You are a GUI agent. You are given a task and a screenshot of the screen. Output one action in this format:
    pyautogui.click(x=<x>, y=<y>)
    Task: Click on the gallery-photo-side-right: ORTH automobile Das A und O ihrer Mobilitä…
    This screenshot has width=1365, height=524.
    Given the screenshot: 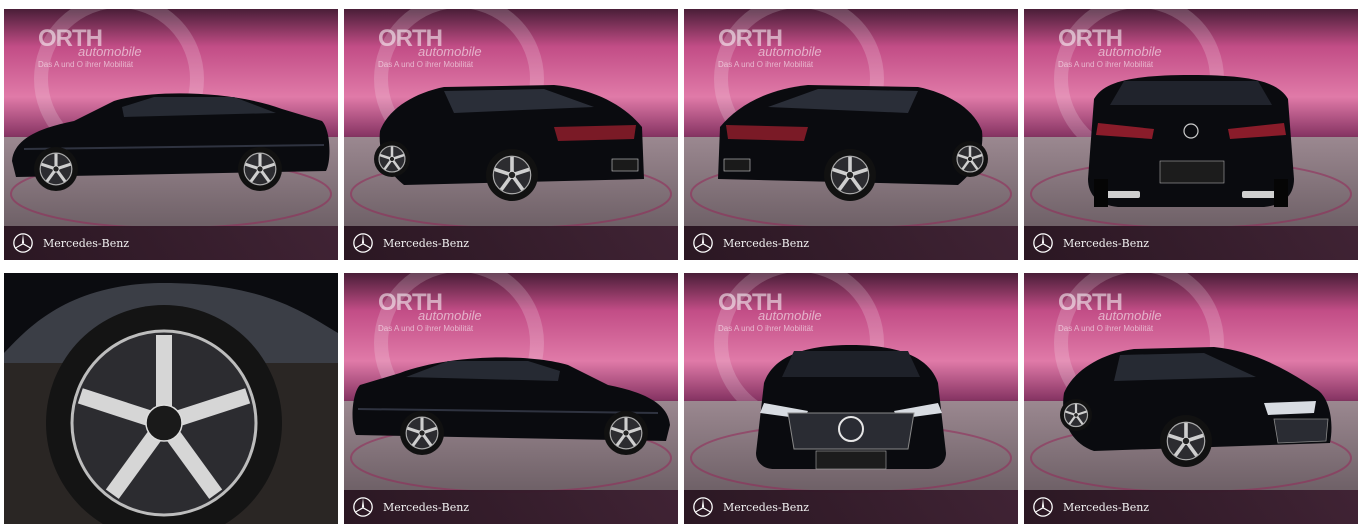 What is the action you would take?
    pyautogui.click(x=511, y=398)
    